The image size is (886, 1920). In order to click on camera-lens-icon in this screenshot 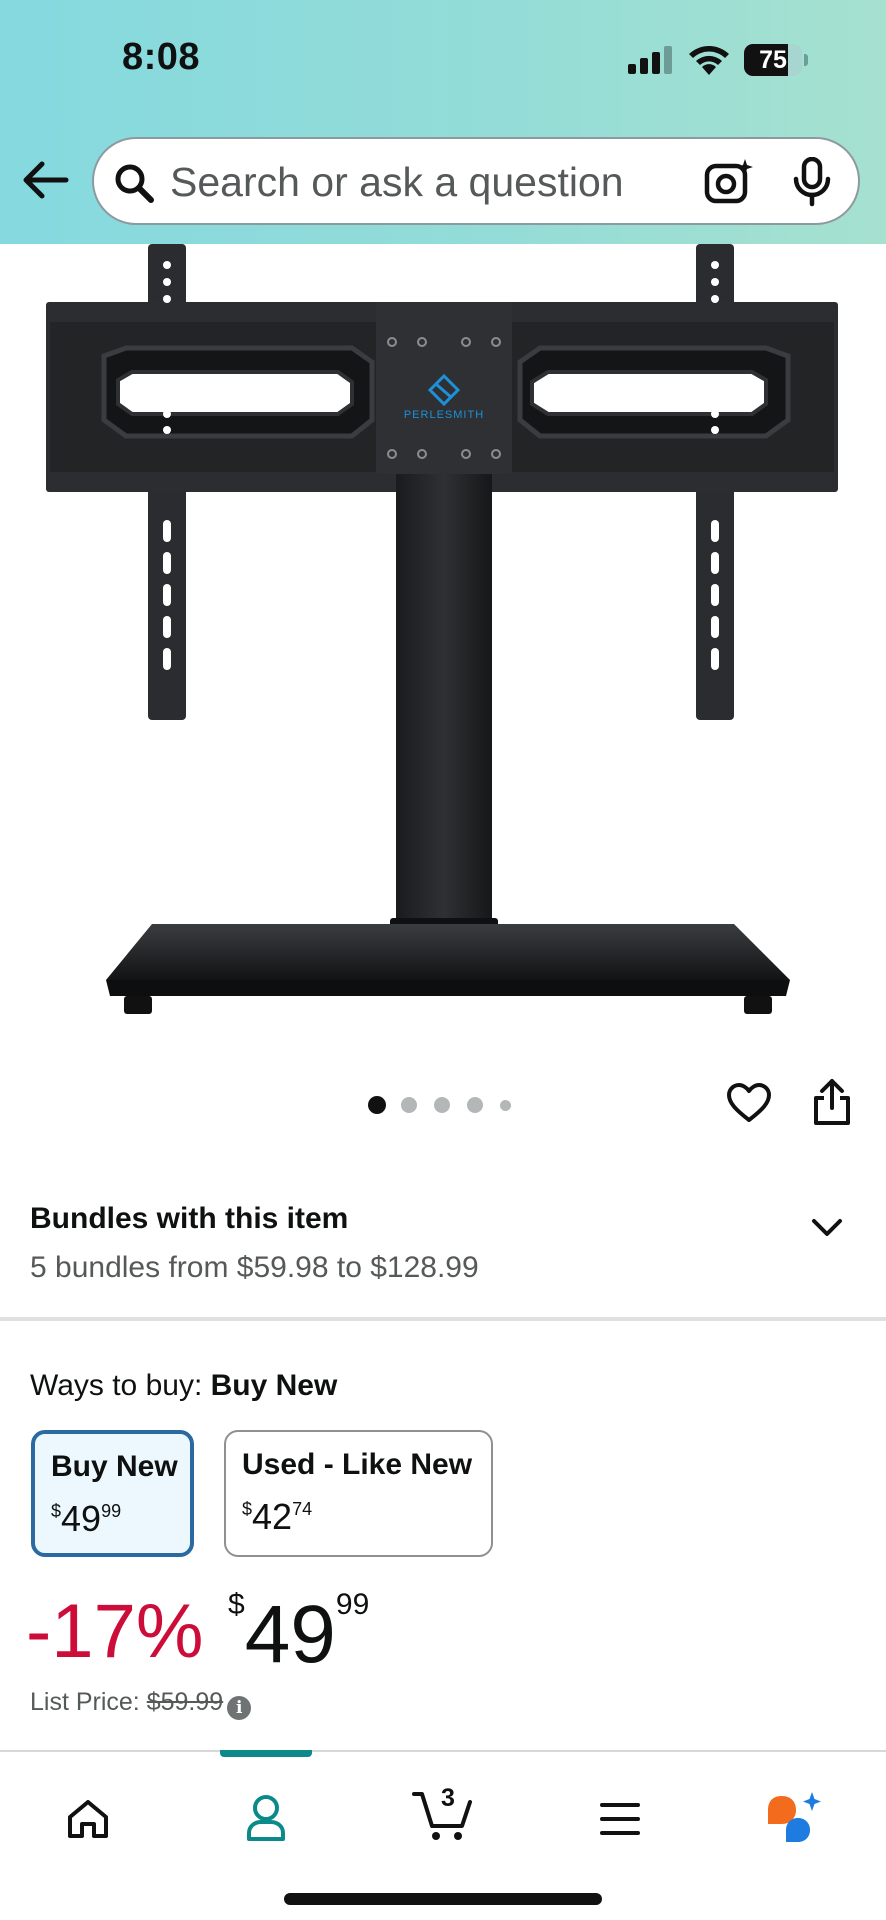, I will do `click(729, 181)`.